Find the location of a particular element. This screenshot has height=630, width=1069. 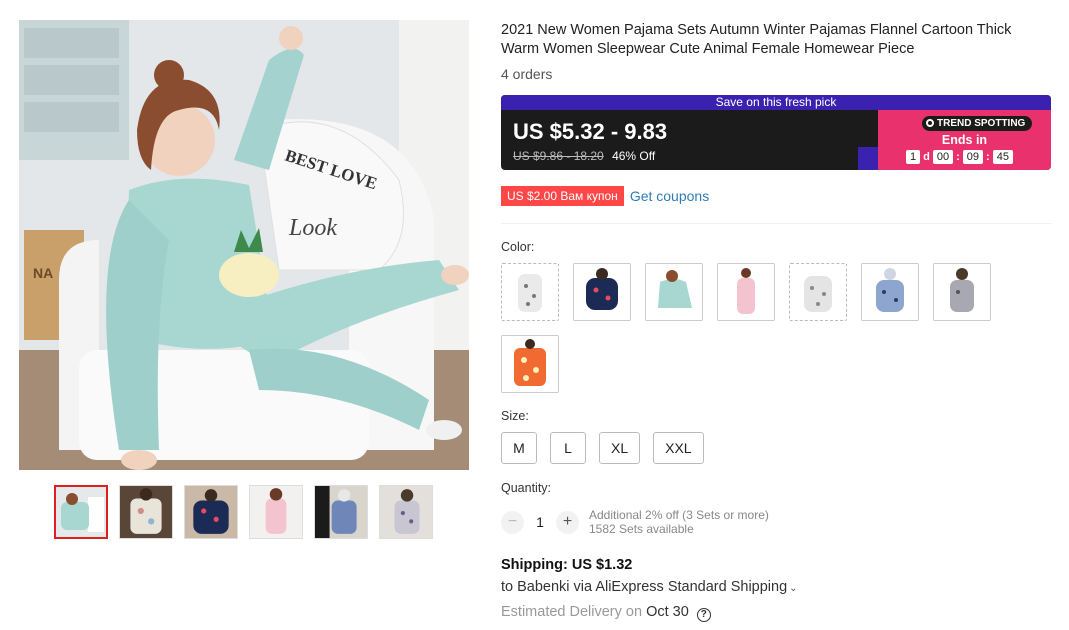

color-swatch-pink is located at coordinates (746, 292).